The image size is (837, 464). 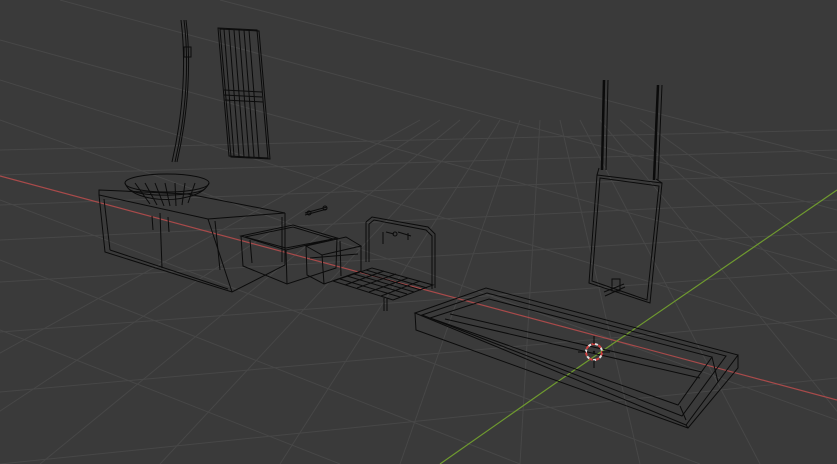 What do you see at coordinates (181, 91) in the screenshot?
I see `mirror-curved` at bounding box center [181, 91].